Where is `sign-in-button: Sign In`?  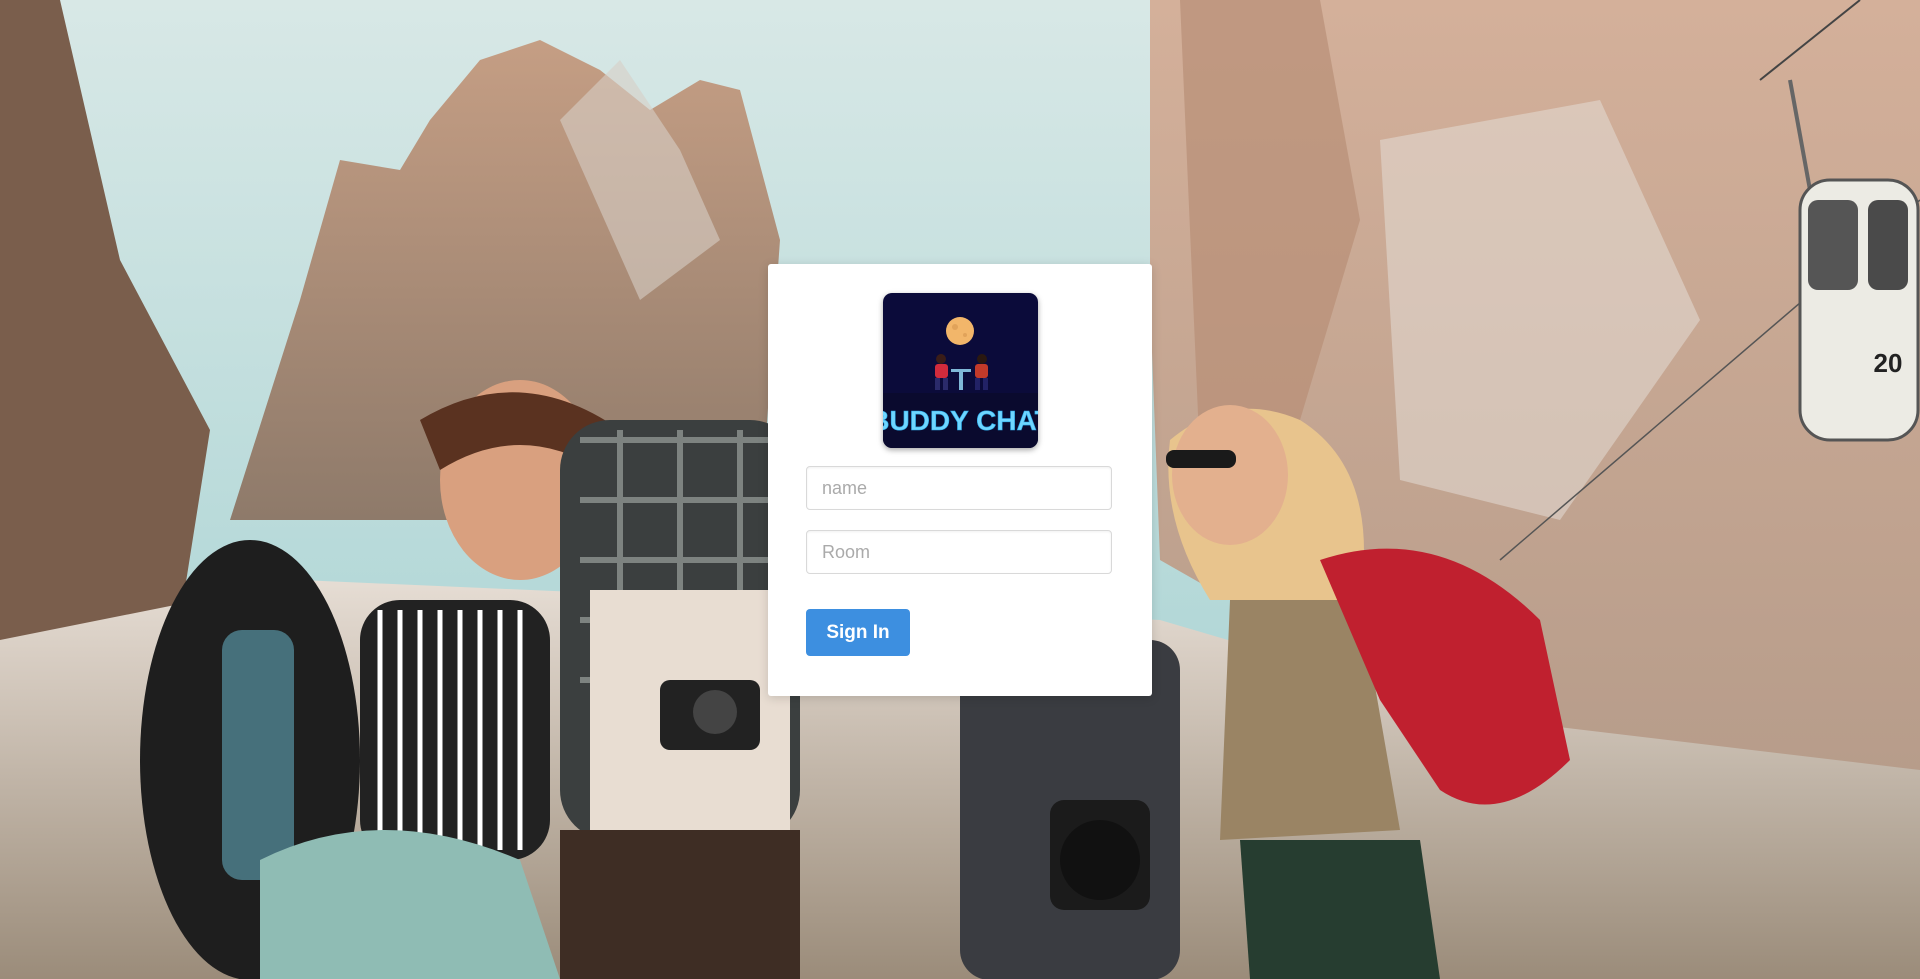 sign-in-button: Sign In is located at coordinates (858, 632).